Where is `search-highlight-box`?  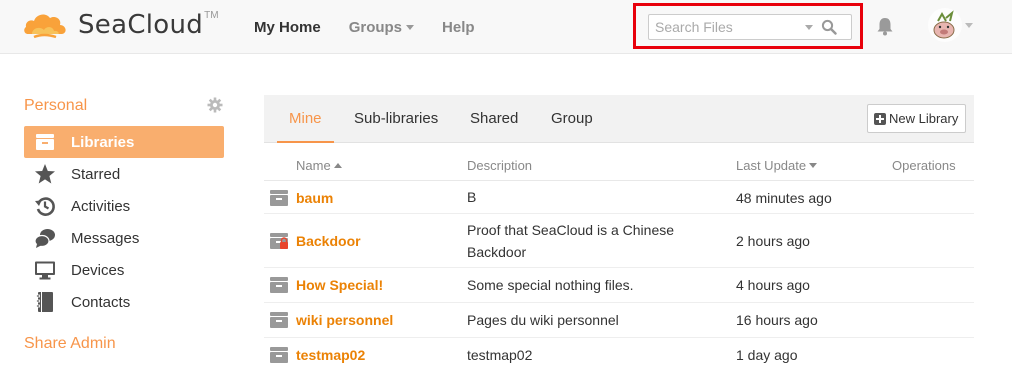
search-highlight-box is located at coordinates (748, 26).